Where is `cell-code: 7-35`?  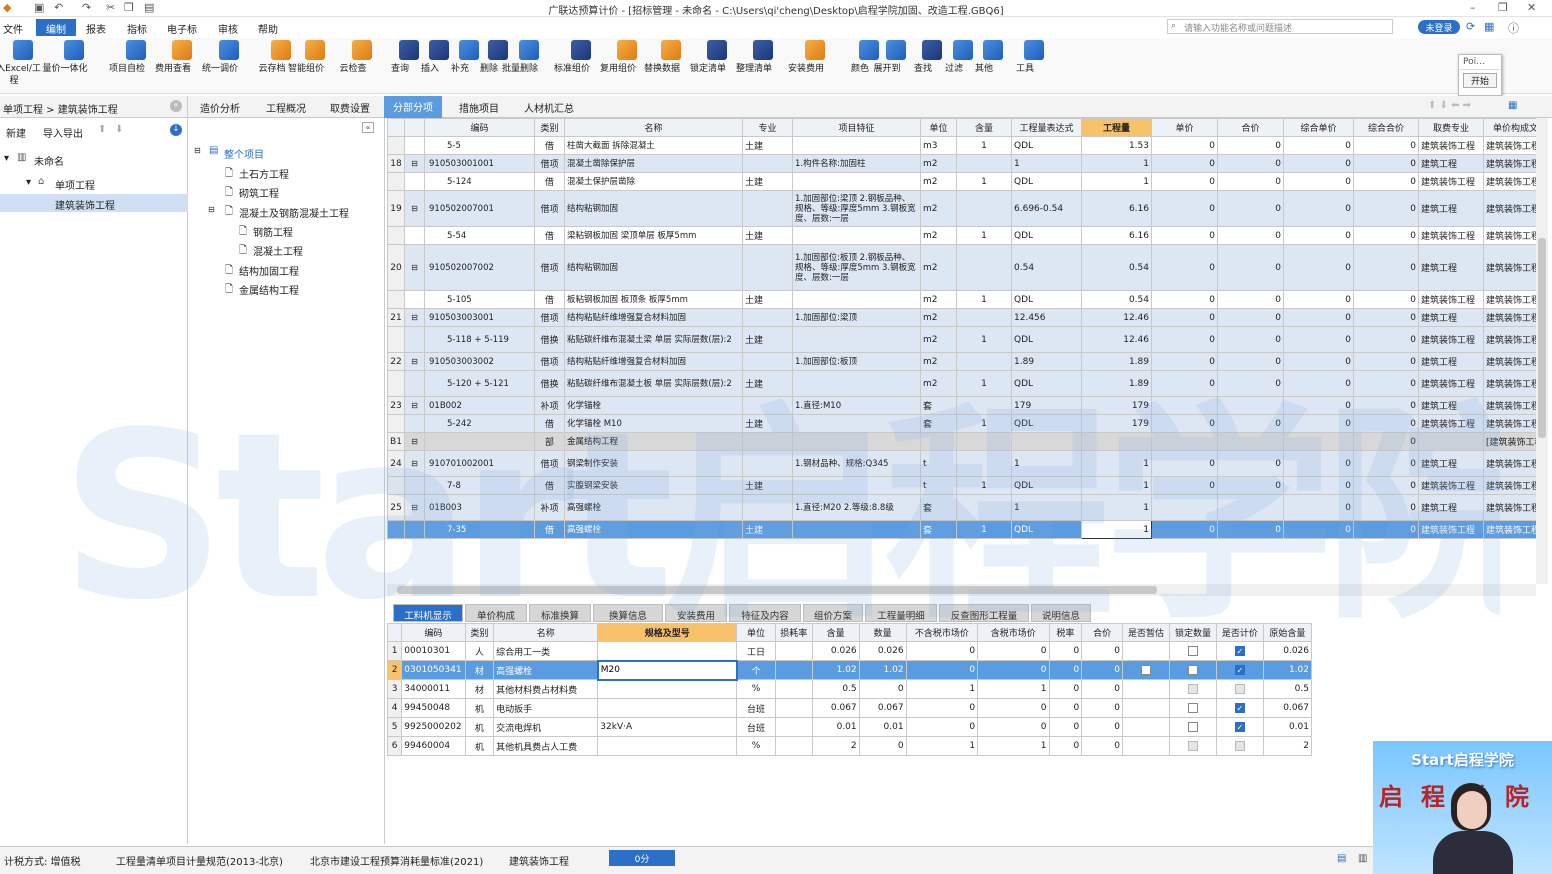 cell-code: 7-35 is located at coordinates (479, 529).